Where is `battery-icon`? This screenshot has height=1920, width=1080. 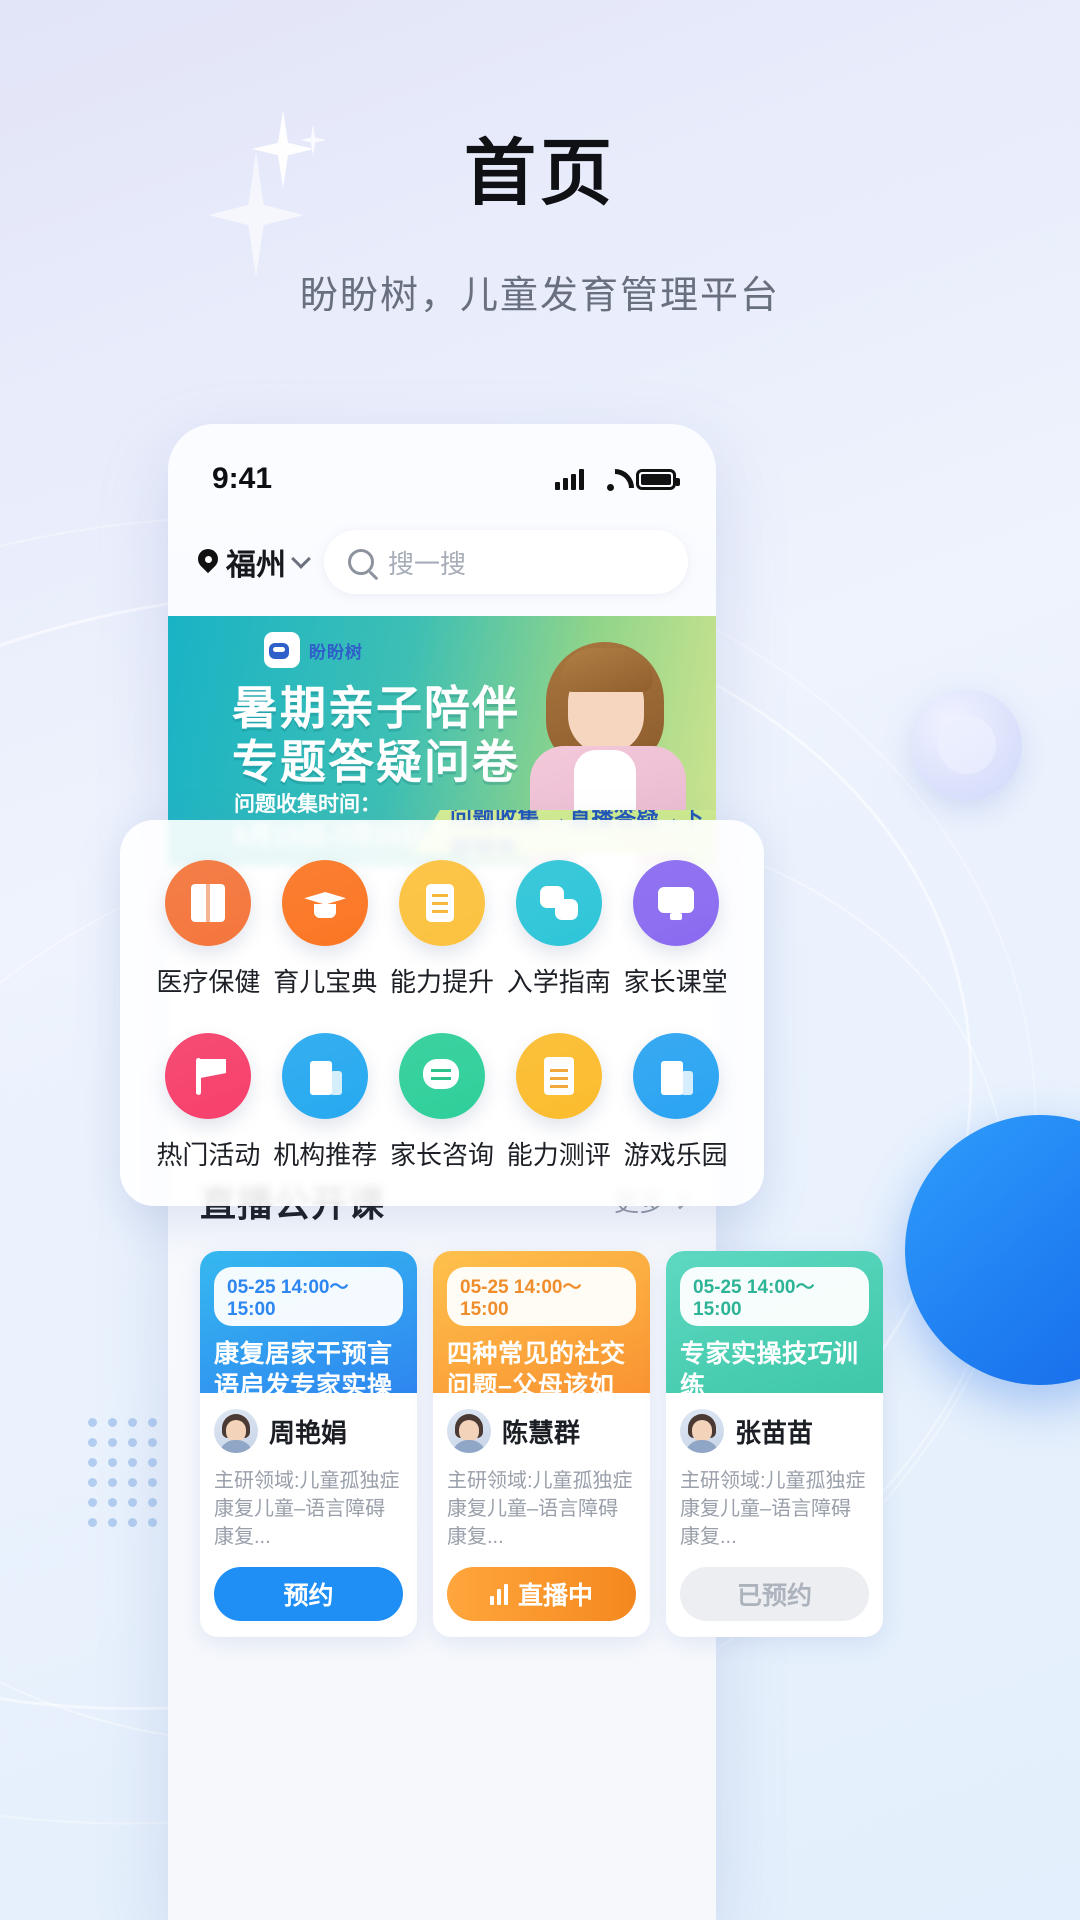
battery-icon is located at coordinates (658, 479).